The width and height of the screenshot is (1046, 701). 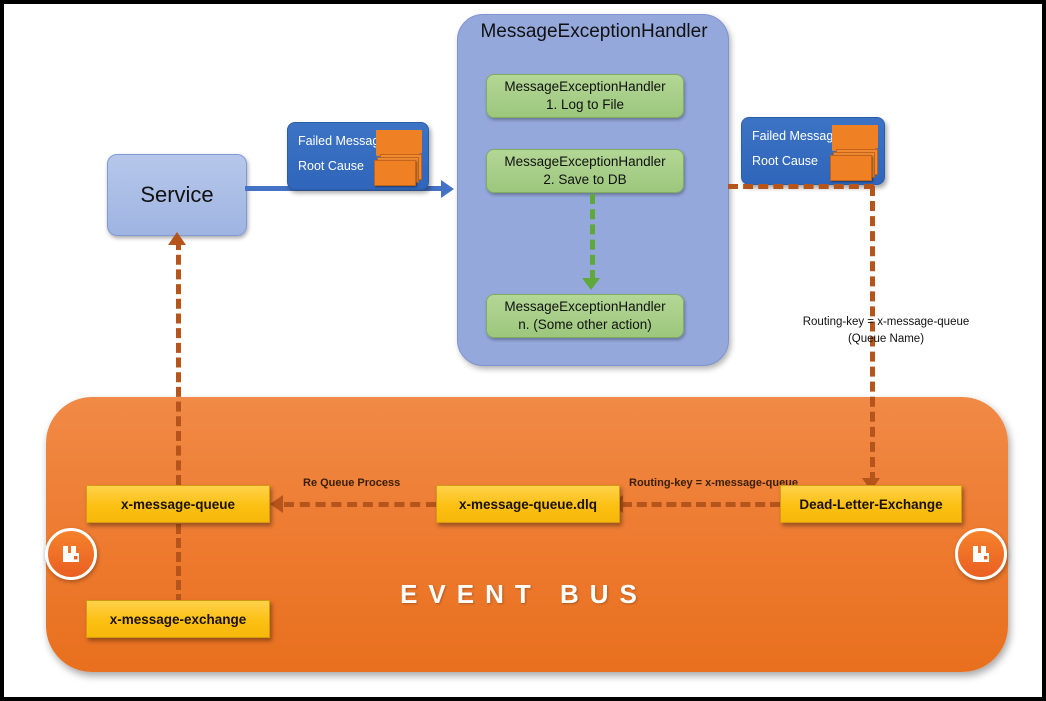 I want to click on handler-action-2-line2: 2. Save to DB, so click(x=585, y=179).